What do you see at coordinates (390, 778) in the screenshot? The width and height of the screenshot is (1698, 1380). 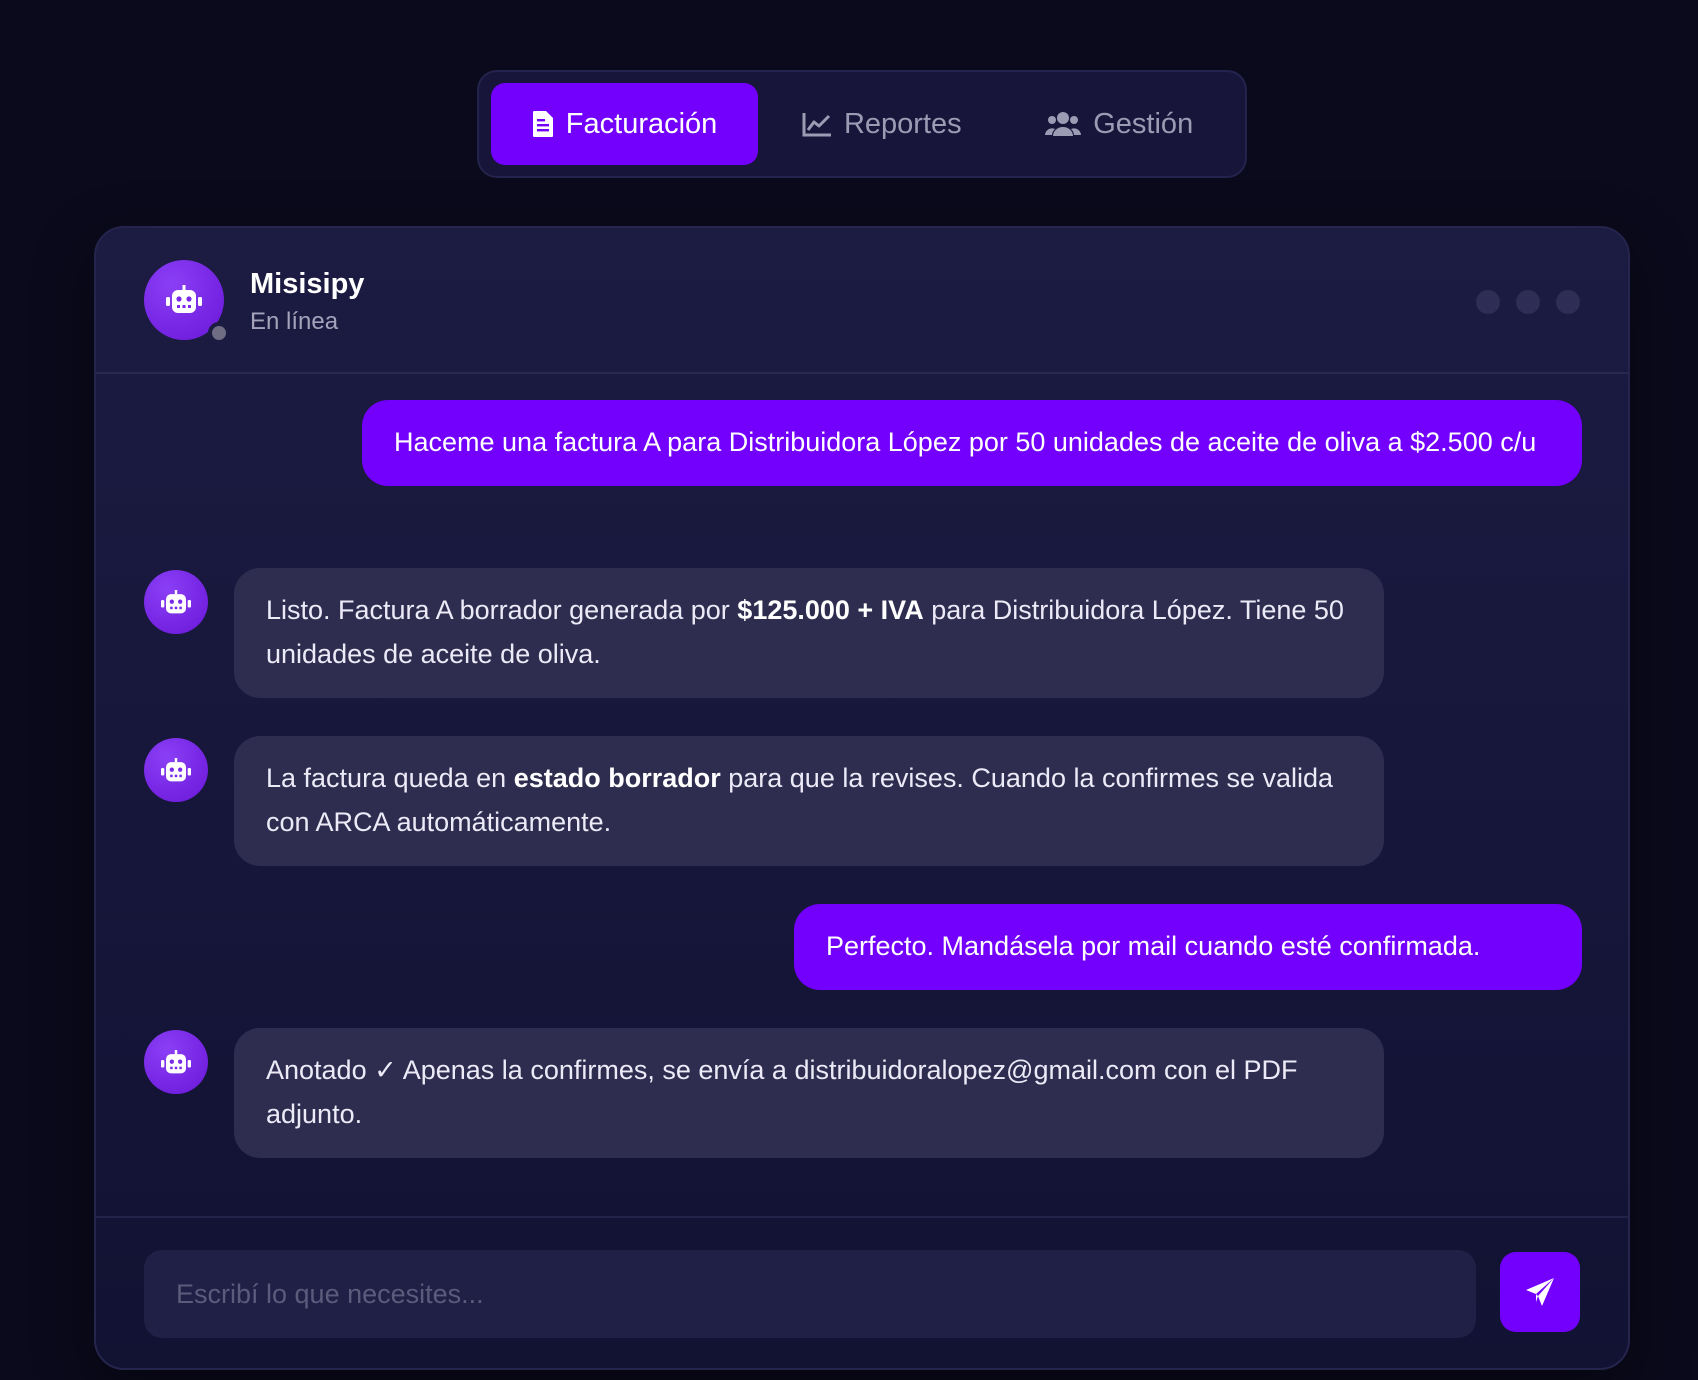 I see `message-text: La factura queda en` at bounding box center [390, 778].